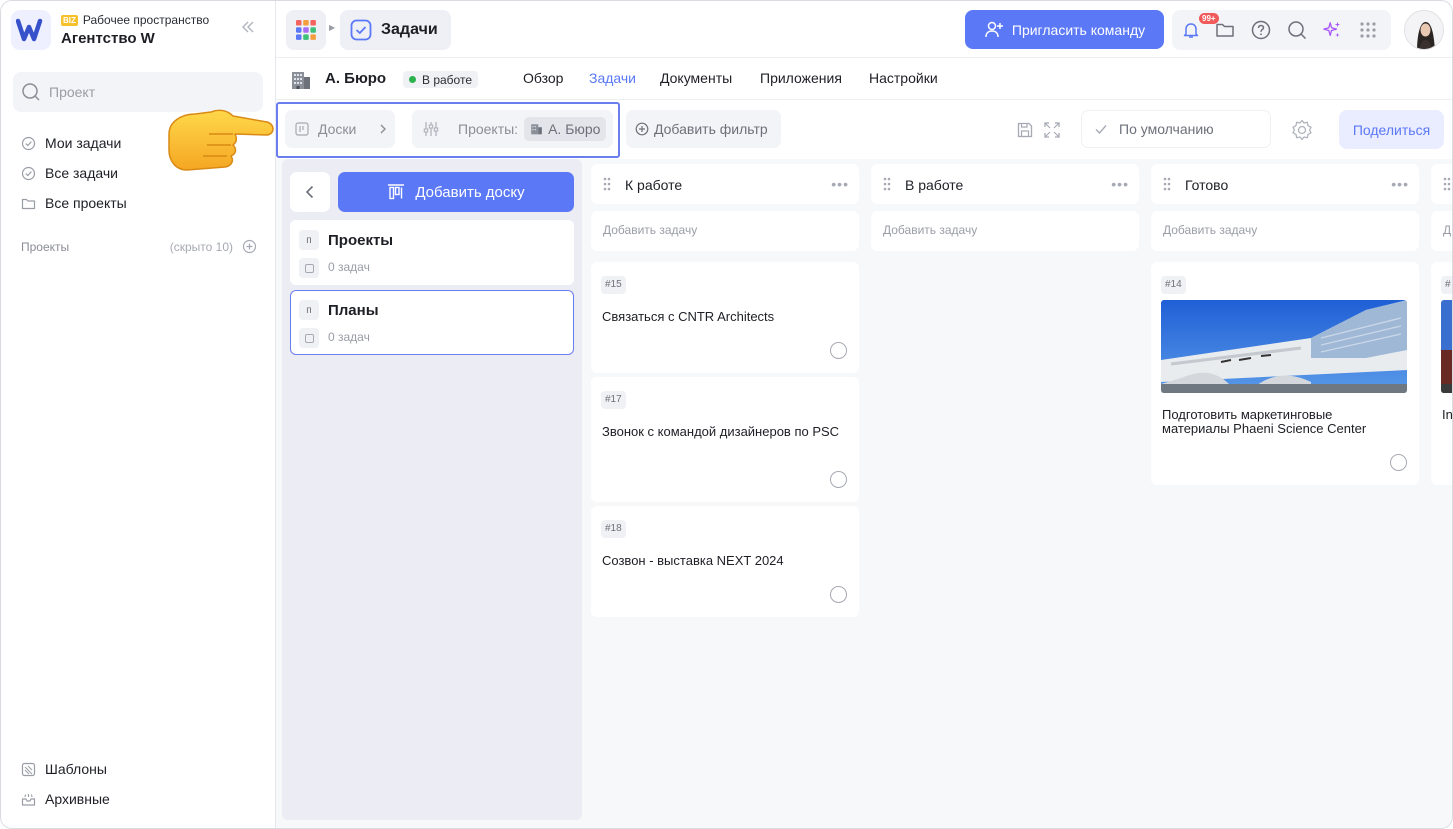  I want to click on add-circle-icon, so click(642, 129).